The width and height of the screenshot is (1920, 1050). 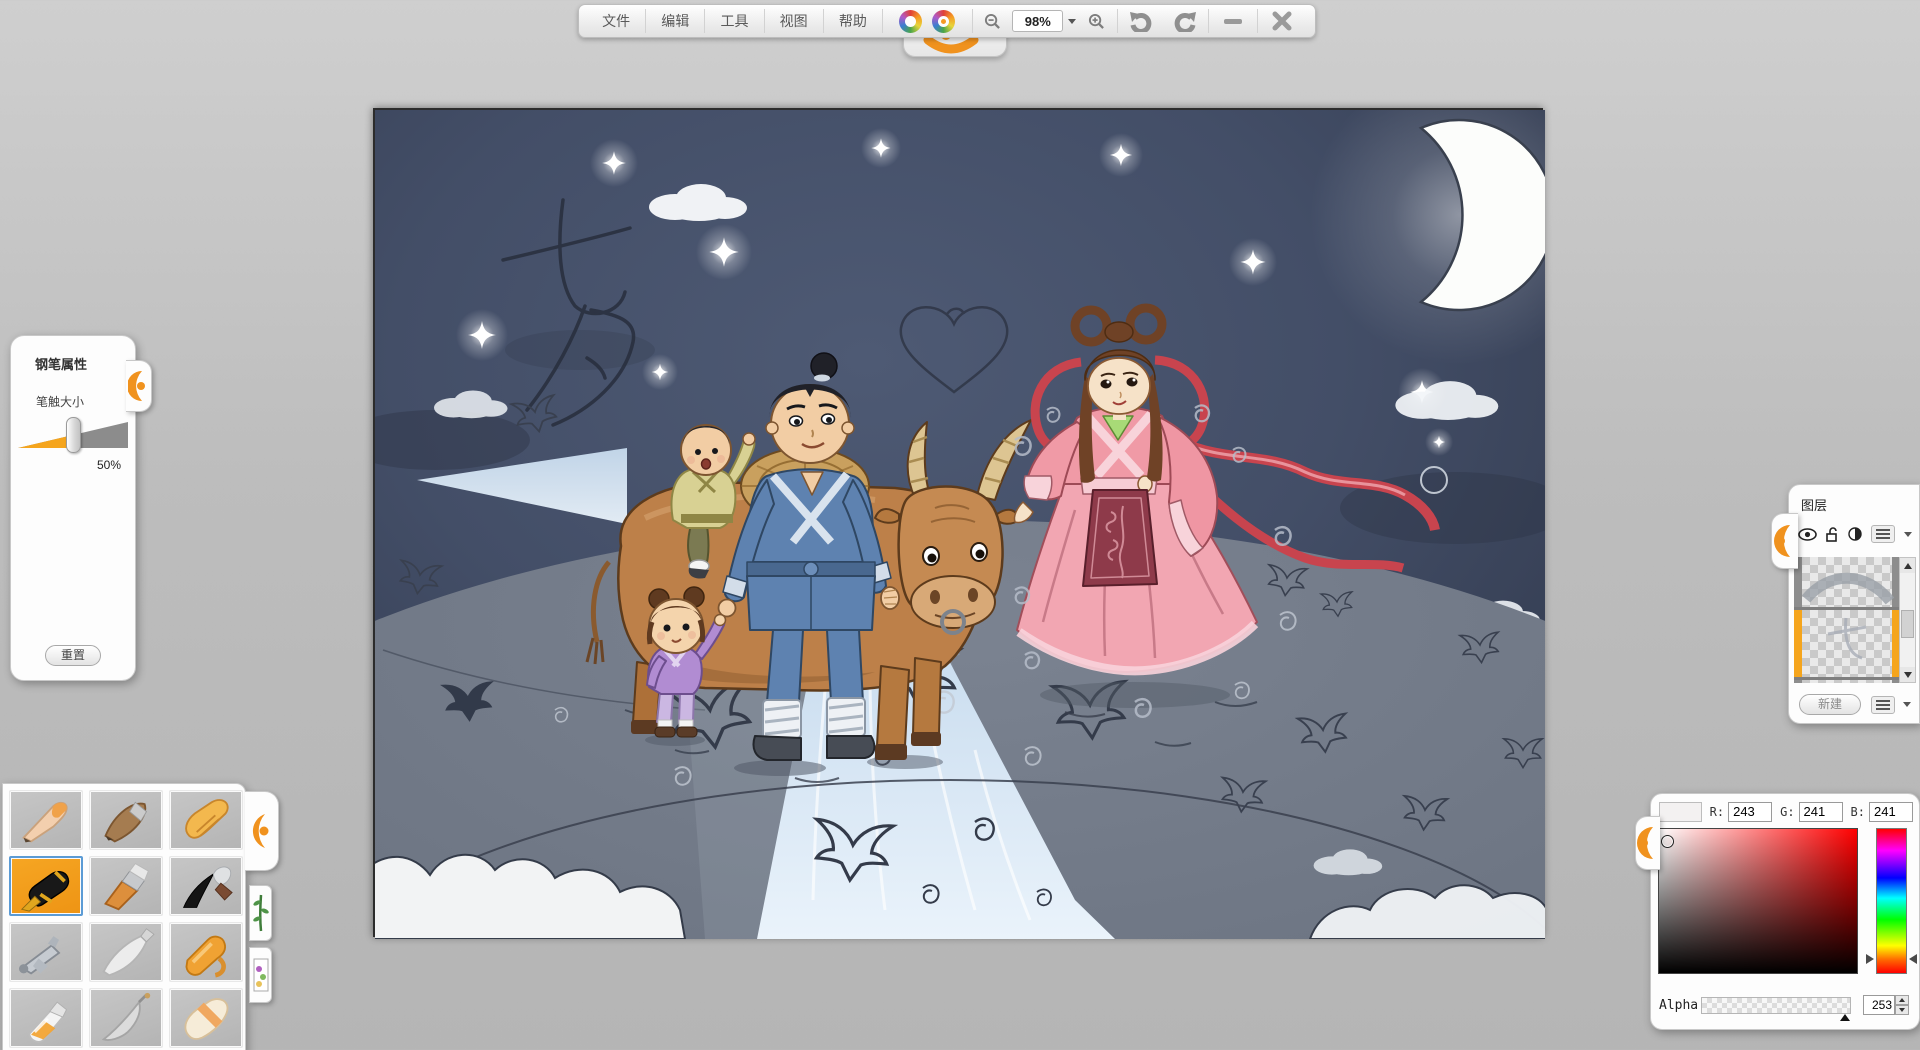 What do you see at coordinates (992, 21) in the screenshot?
I see `zoom-out-button` at bounding box center [992, 21].